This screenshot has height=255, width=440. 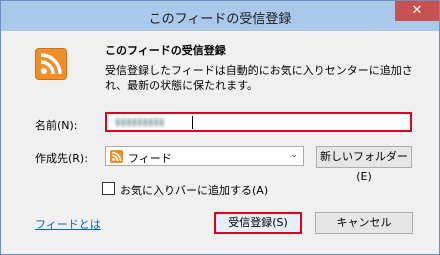 What do you see at coordinates (116, 156) in the screenshot?
I see `rss-folder-icon` at bounding box center [116, 156].